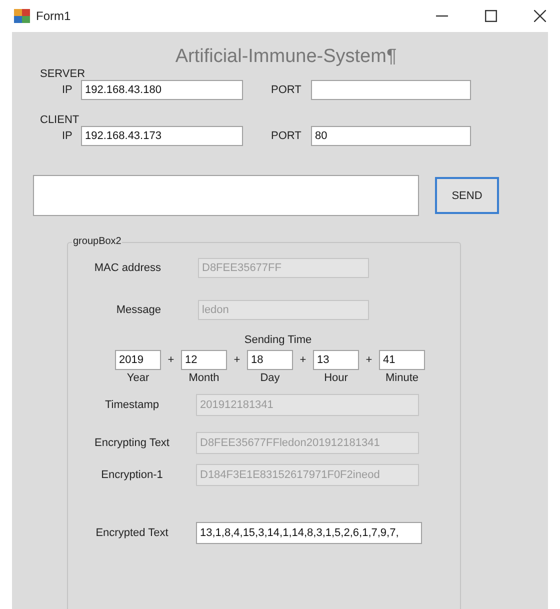  I want to click on window-title: Form1, so click(53, 16).